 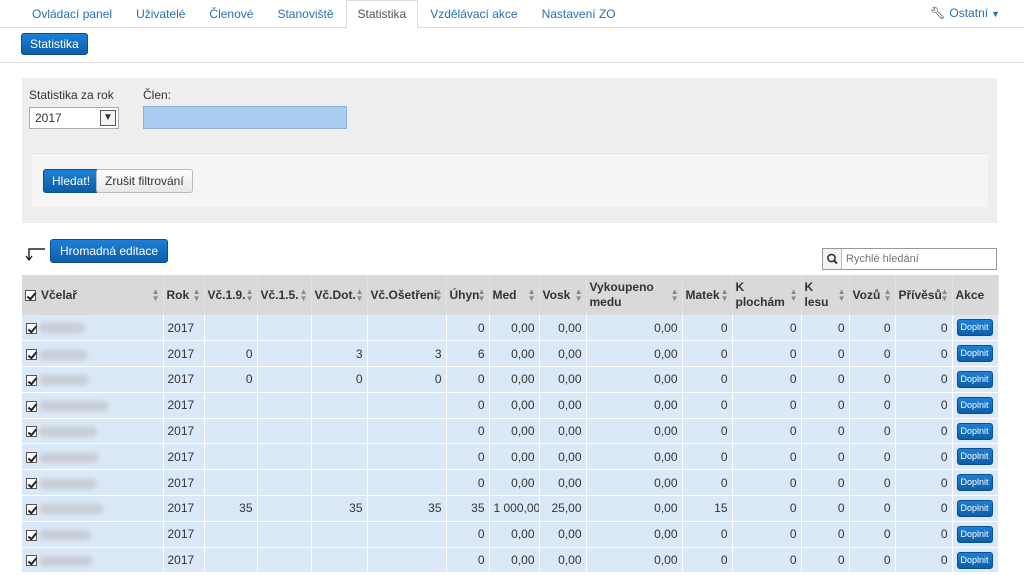 What do you see at coordinates (231, 14) in the screenshot?
I see `nav-tab: Členové` at bounding box center [231, 14].